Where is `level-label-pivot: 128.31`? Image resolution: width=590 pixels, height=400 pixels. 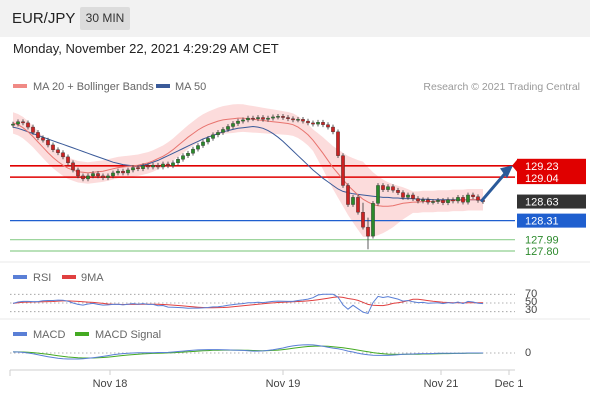
level-label-pivot: 128.31 is located at coordinates (542, 222).